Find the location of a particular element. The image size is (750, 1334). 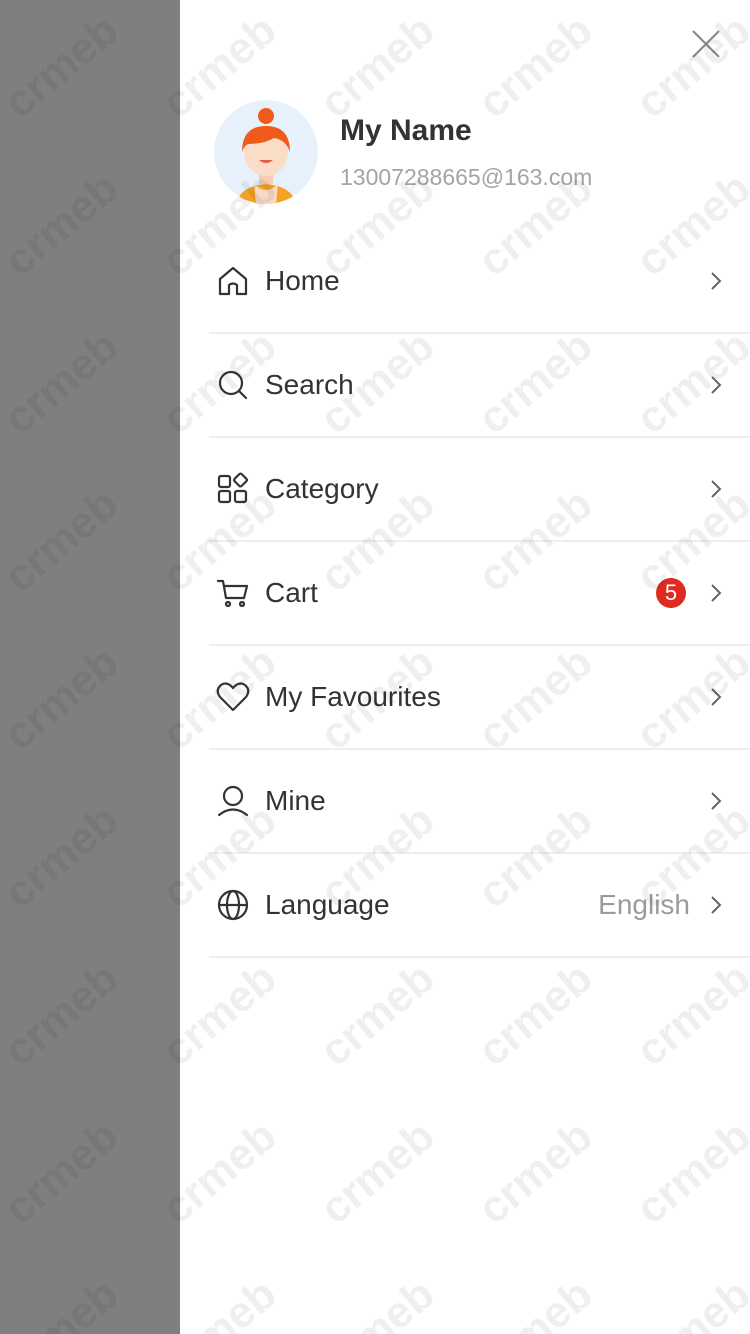

menu-label-mine: Mine is located at coordinates (295, 800).